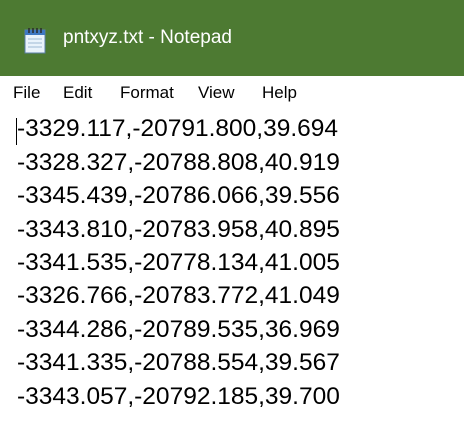 This screenshot has height=435, width=464. I want to click on menu-bar: File Edit Format View Help, so click(232, 92).